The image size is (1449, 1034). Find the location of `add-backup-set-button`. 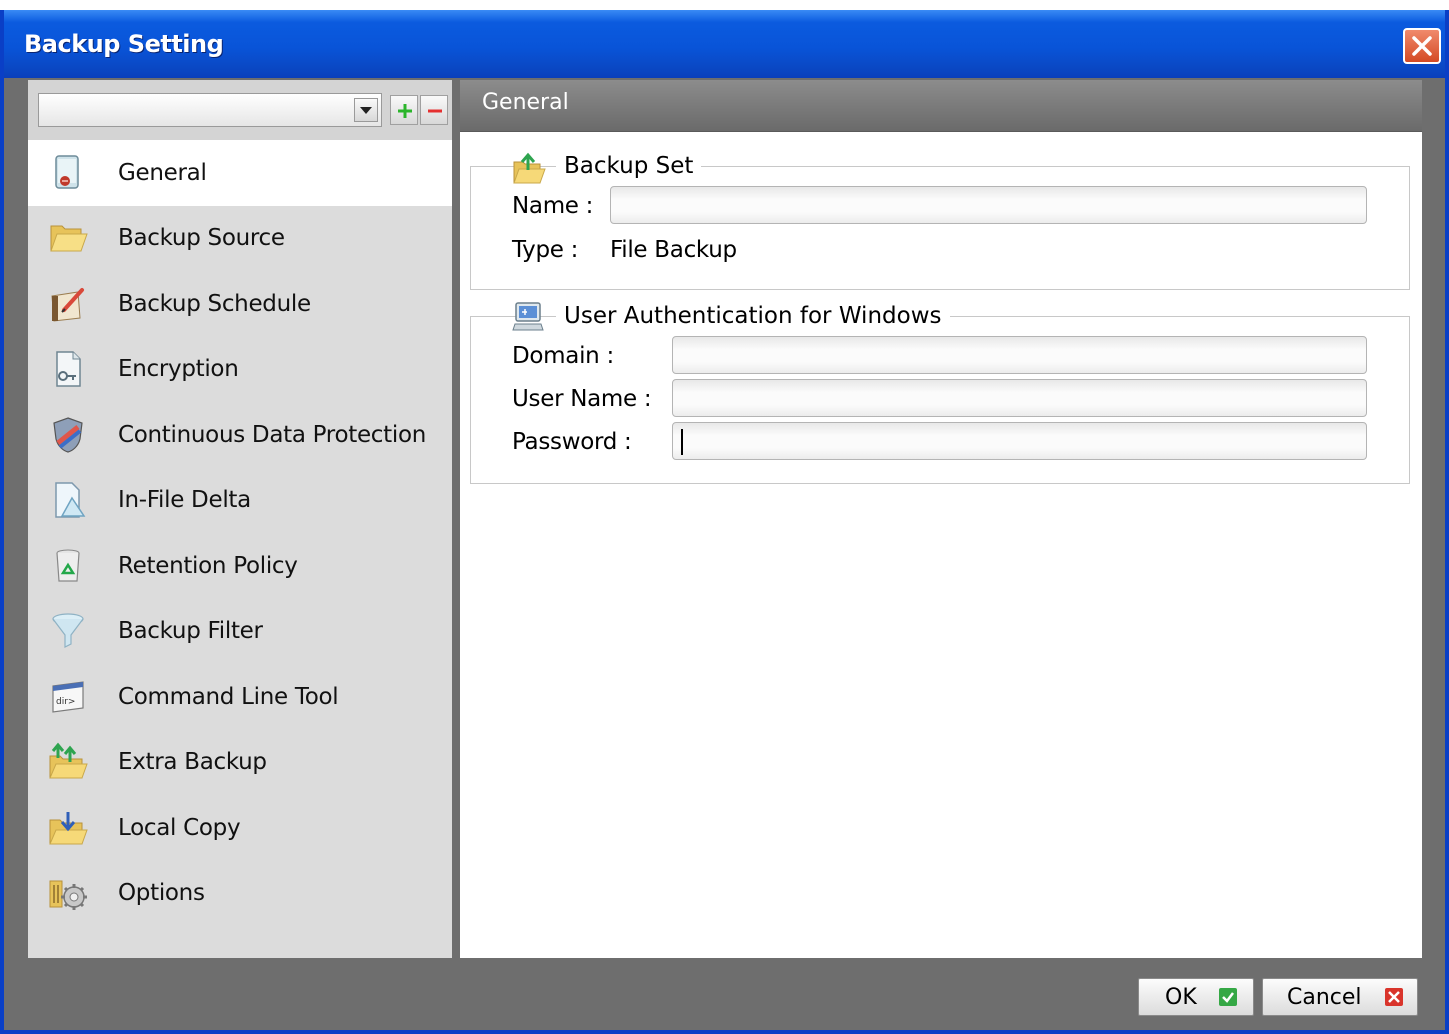

add-backup-set-button is located at coordinates (404, 110).